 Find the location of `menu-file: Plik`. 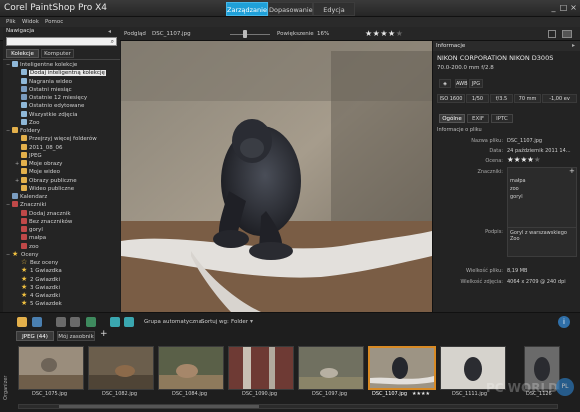

menu-file: Plik is located at coordinates (11, 22).